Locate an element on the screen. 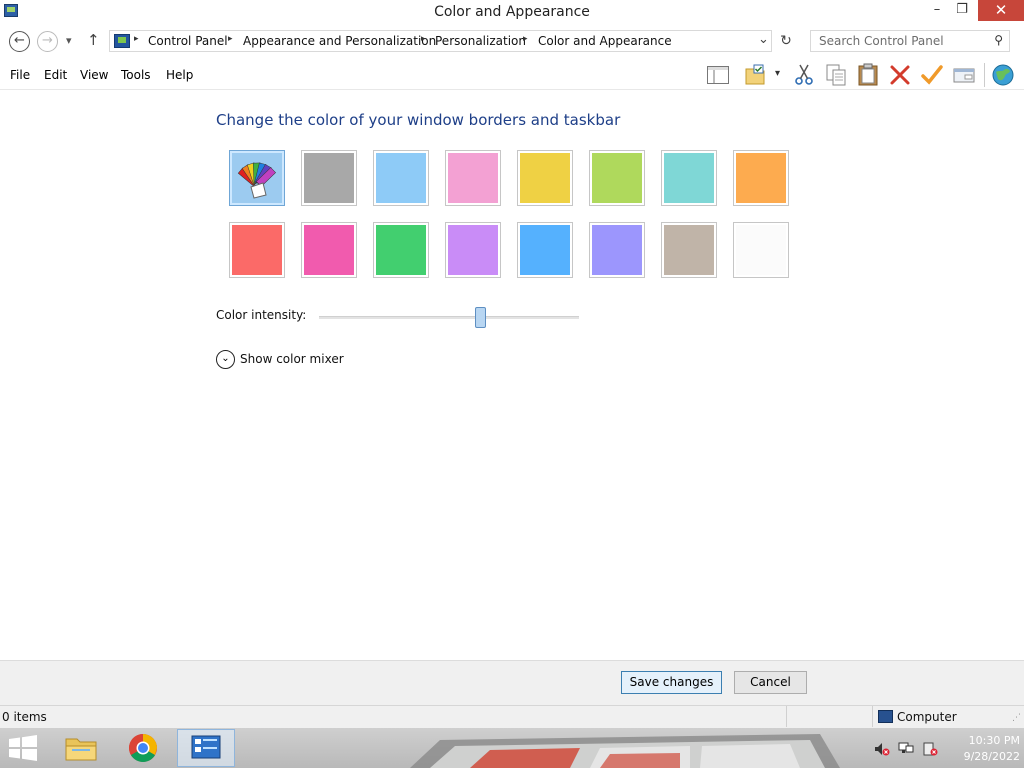 The height and width of the screenshot is (768, 1024). color-intensity-slider-track is located at coordinates (449, 317).